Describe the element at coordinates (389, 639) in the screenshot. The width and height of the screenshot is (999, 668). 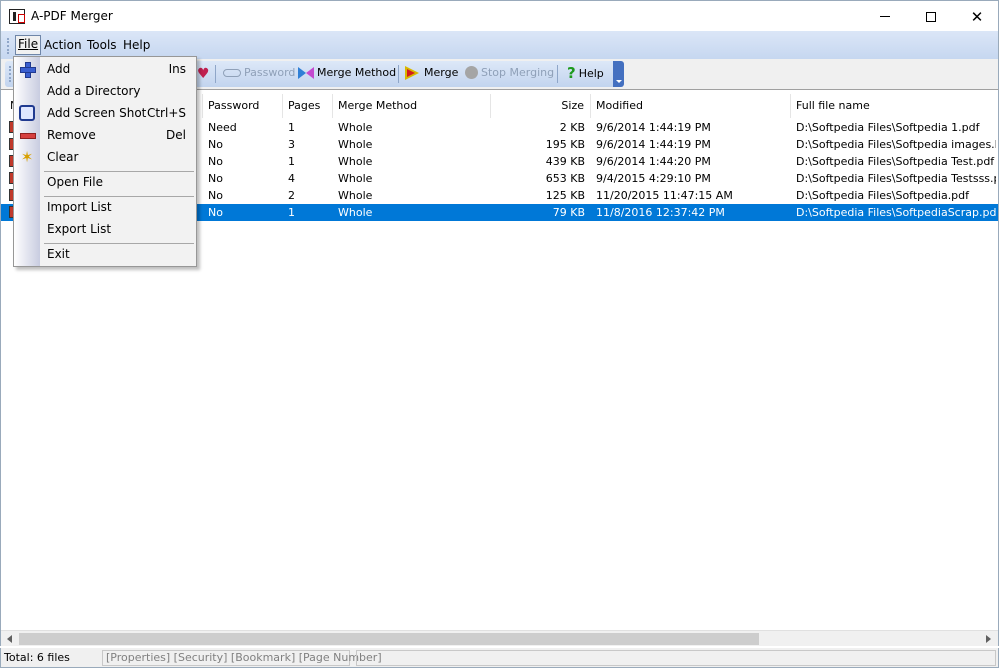
I see `scrollbar-thumb` at that location.